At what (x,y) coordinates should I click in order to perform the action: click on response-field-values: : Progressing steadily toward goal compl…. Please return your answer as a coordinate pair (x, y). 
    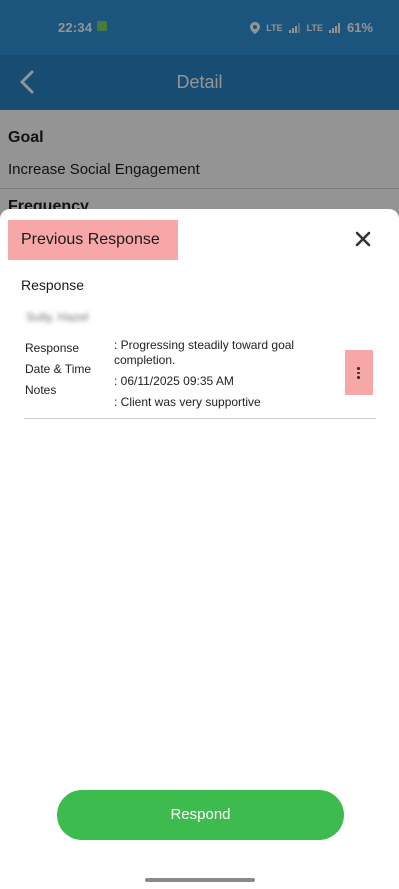
    Looking at the image, I should click on (221, 377).